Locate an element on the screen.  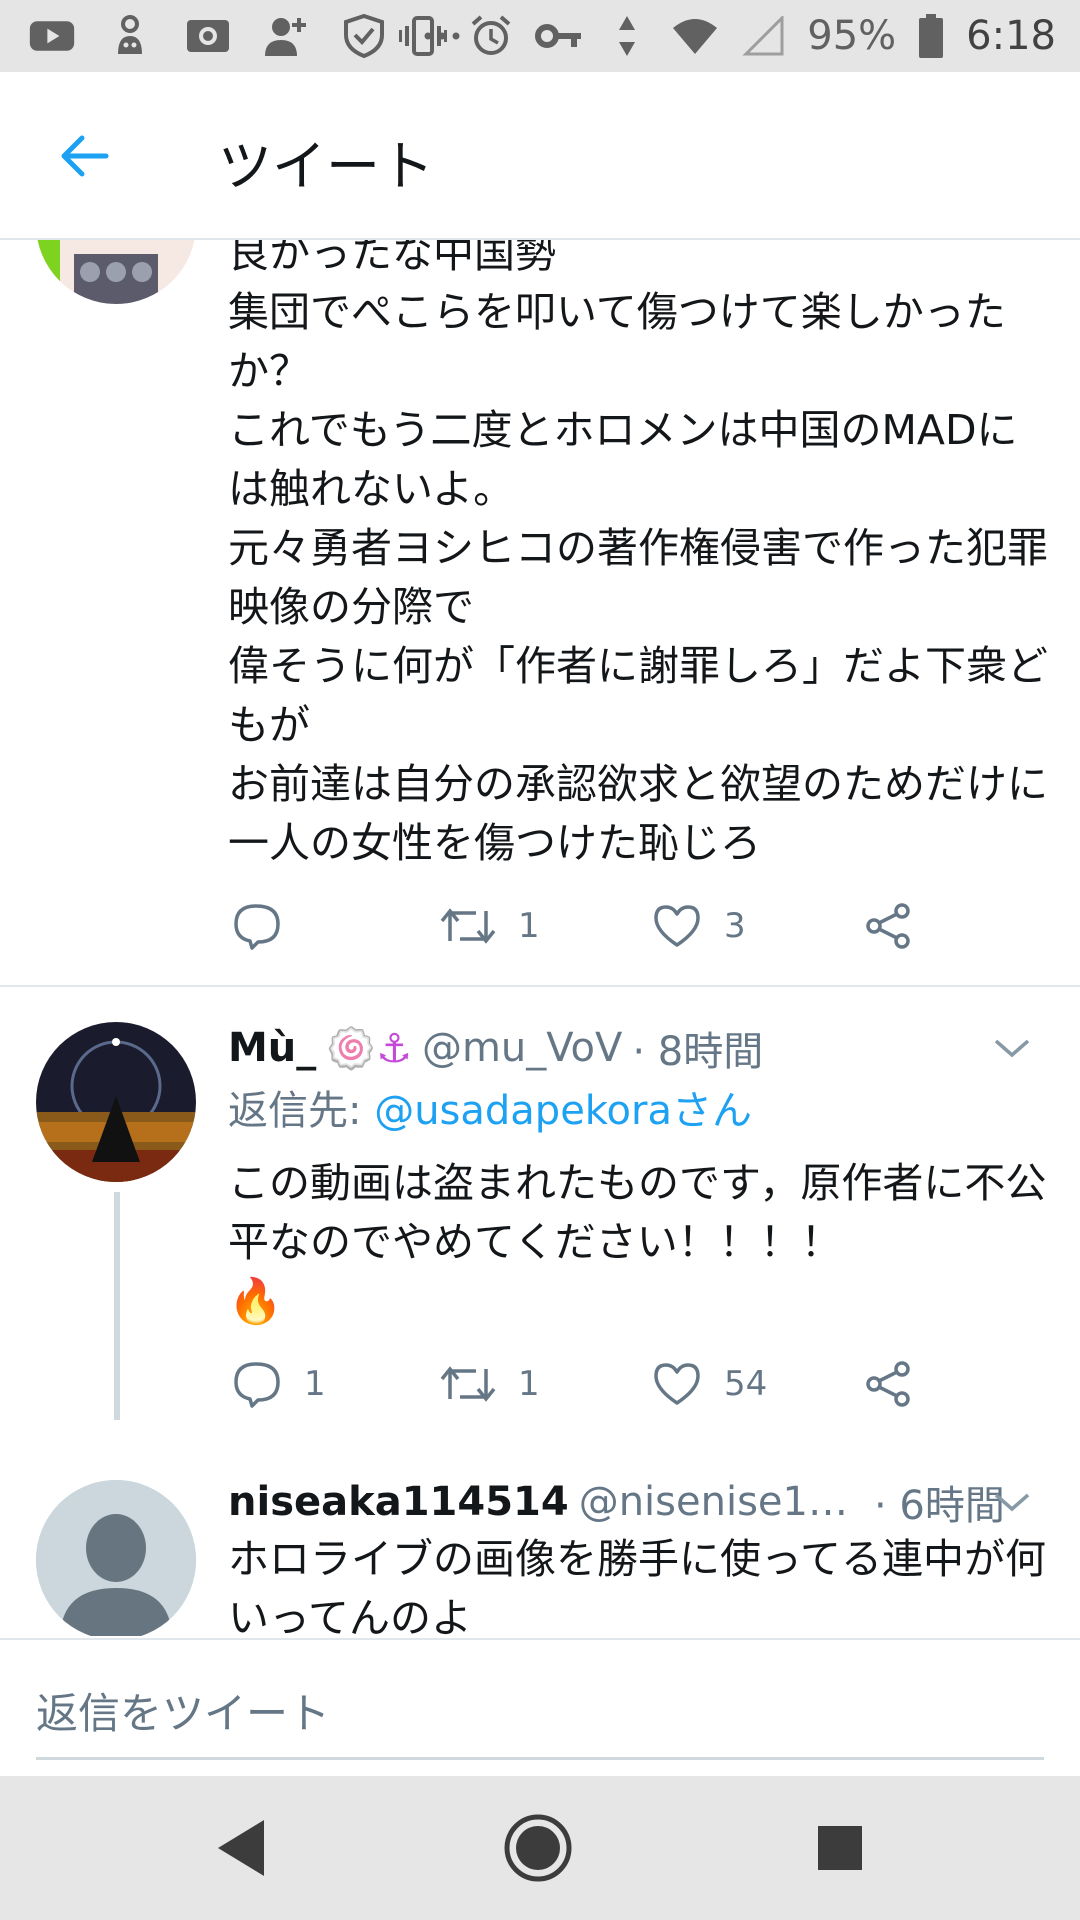
nav-back-button is located at coordinates (240, 1848).